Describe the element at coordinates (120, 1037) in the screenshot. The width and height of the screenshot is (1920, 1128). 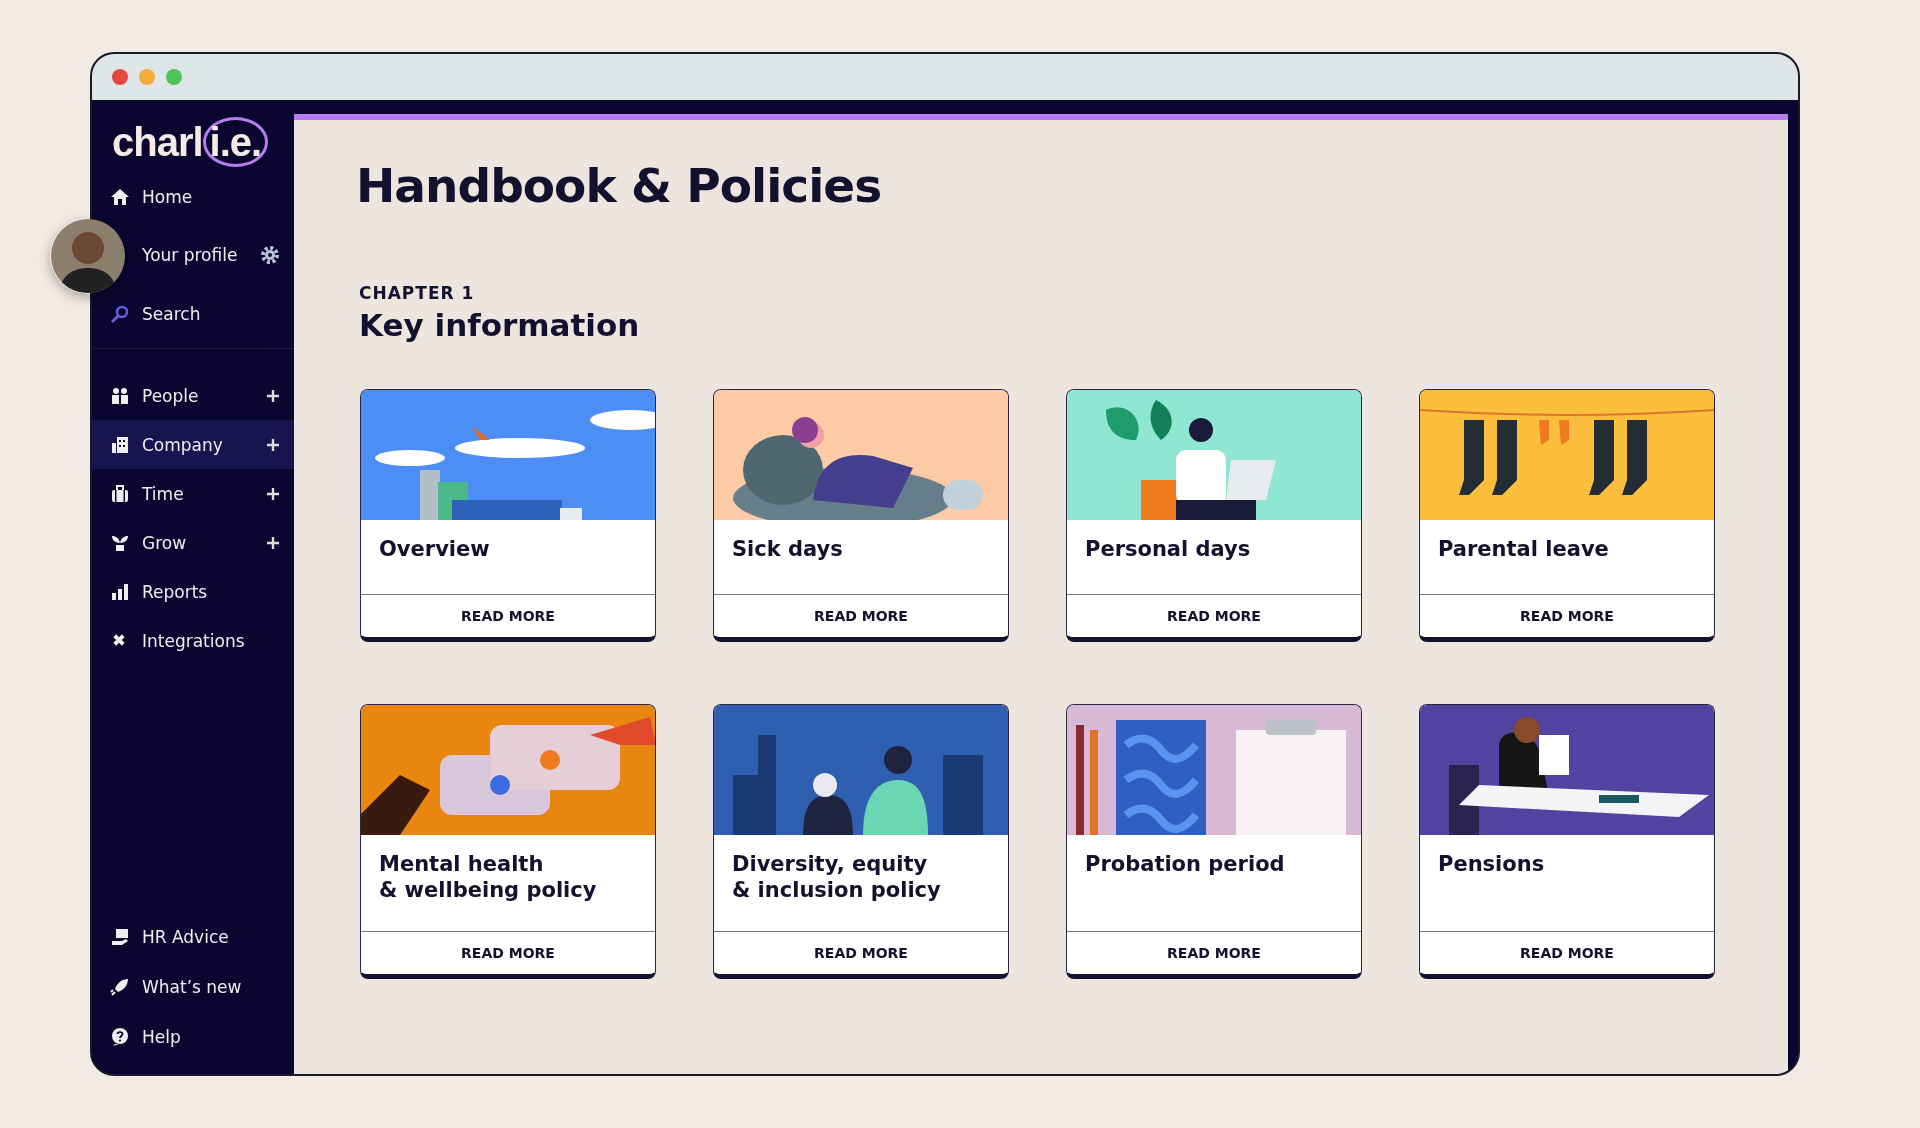
I see `help-icon` at that location.